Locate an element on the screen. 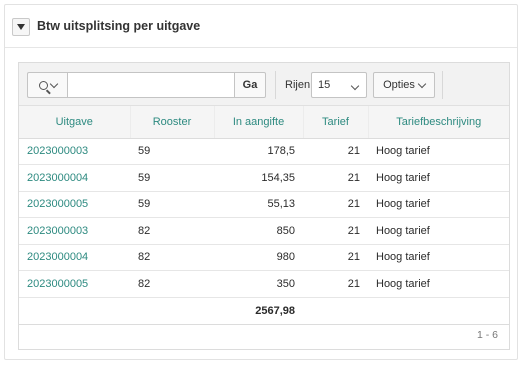 This screenshot has height=368, width=524. table-row: 2023000005 82 350 21 Hoog tarief is located at coordinates (264, 284).